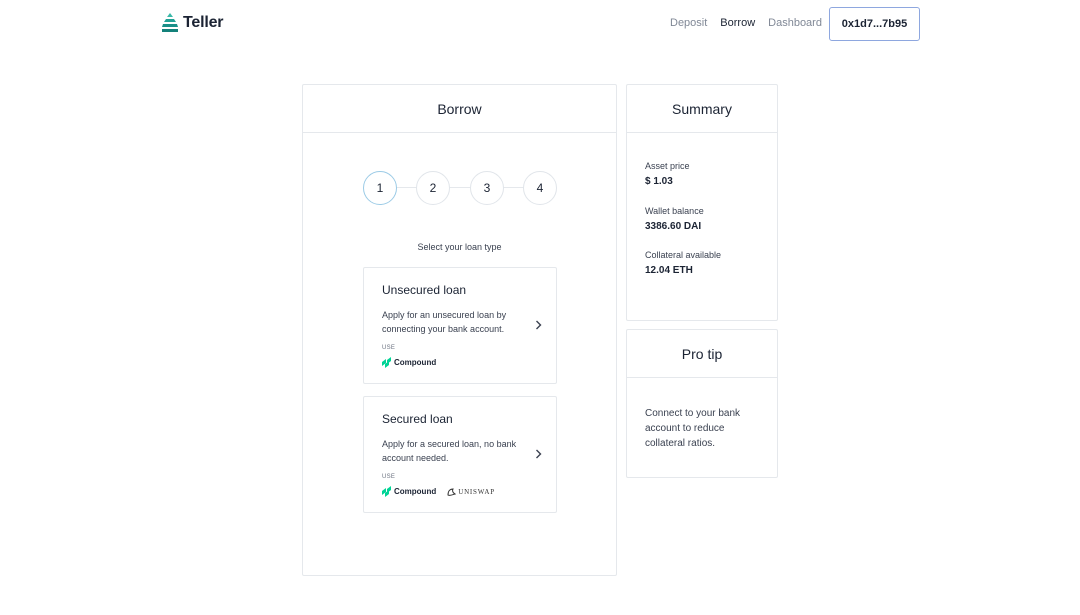 The image size is (1080, 615). Describe the element at coordinates (683, 263) in the screenshot. I see `collateral-available: Collateral available 12.04 ETH` at that location.